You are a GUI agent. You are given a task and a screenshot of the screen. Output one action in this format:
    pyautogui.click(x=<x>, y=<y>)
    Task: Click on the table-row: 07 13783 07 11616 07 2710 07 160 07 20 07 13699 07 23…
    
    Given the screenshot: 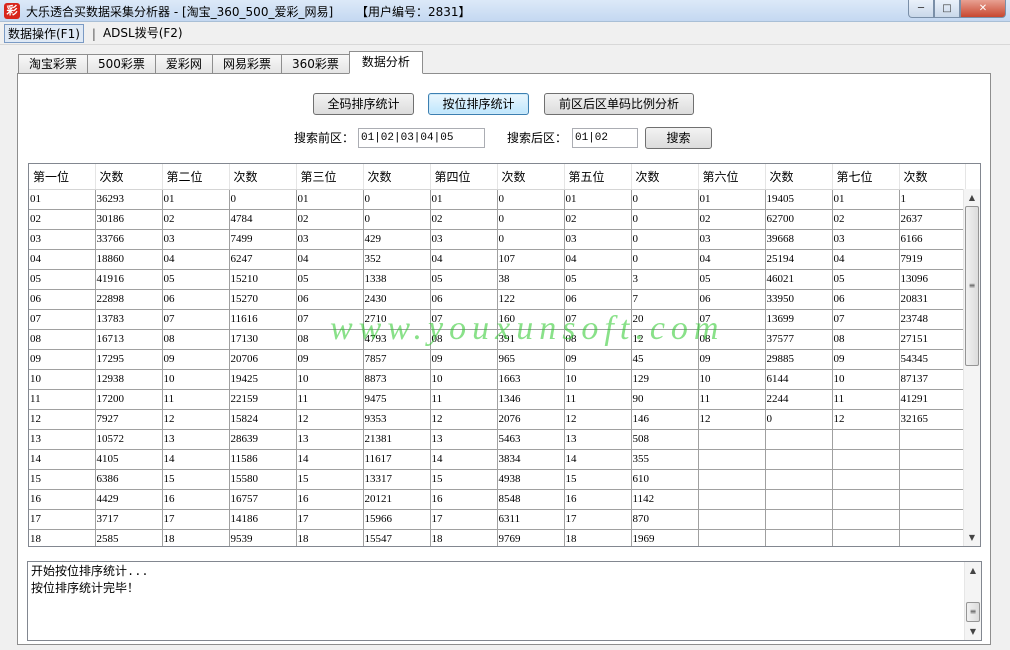 What is the action you would take?
    pyautogui.click(x=497, y=319)
    